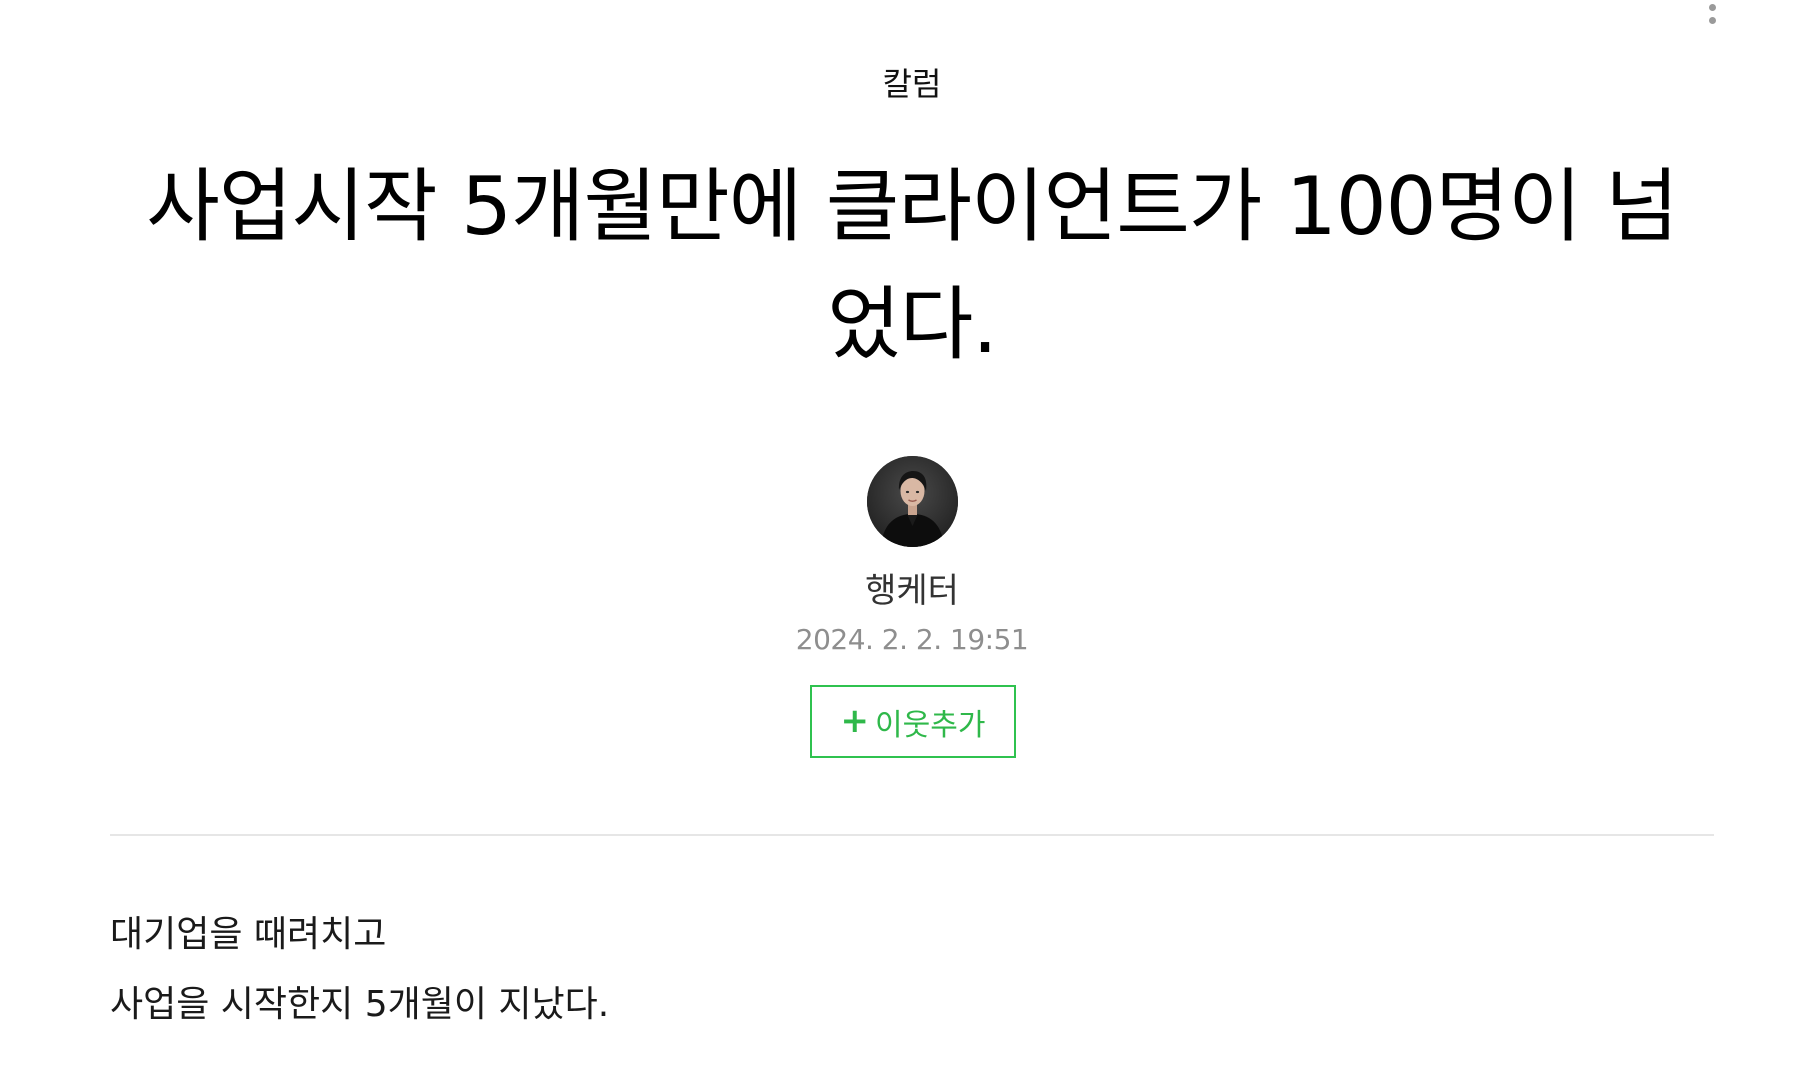 This screenshot has width=1804, height=1092. I want to click on body-line: 대기업을 때려치고, so click(248, 934).